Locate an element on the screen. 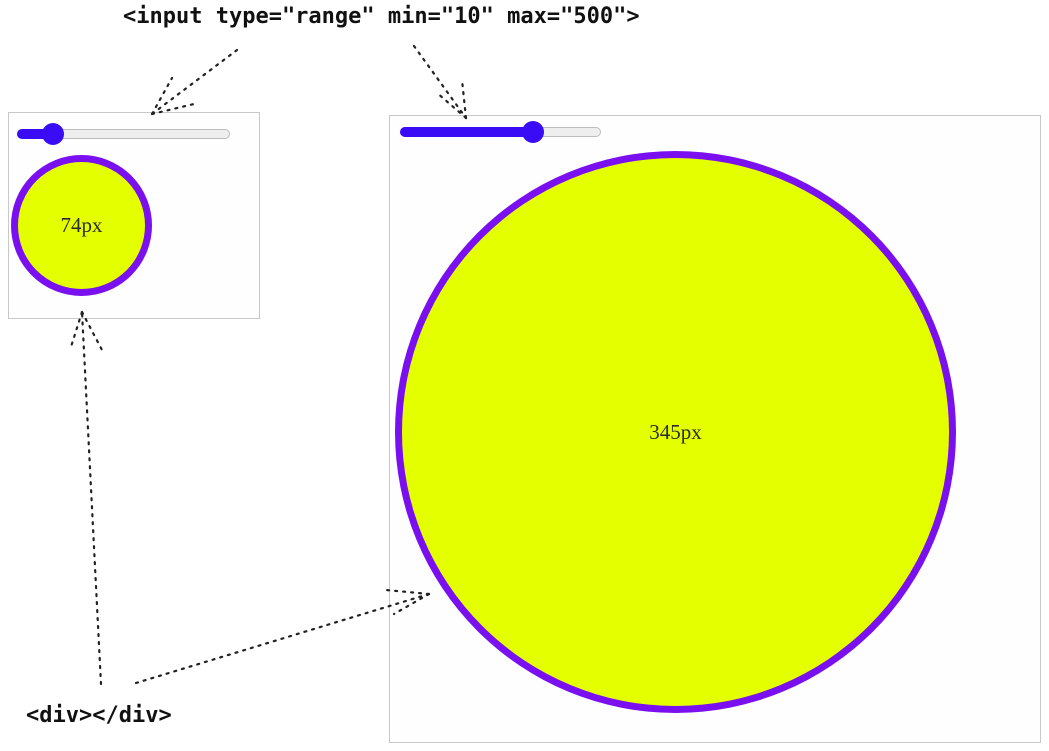 Image resolution: width=1049 pixels, height=751 pixels. slider-fill is located at coordinates (467, 132).